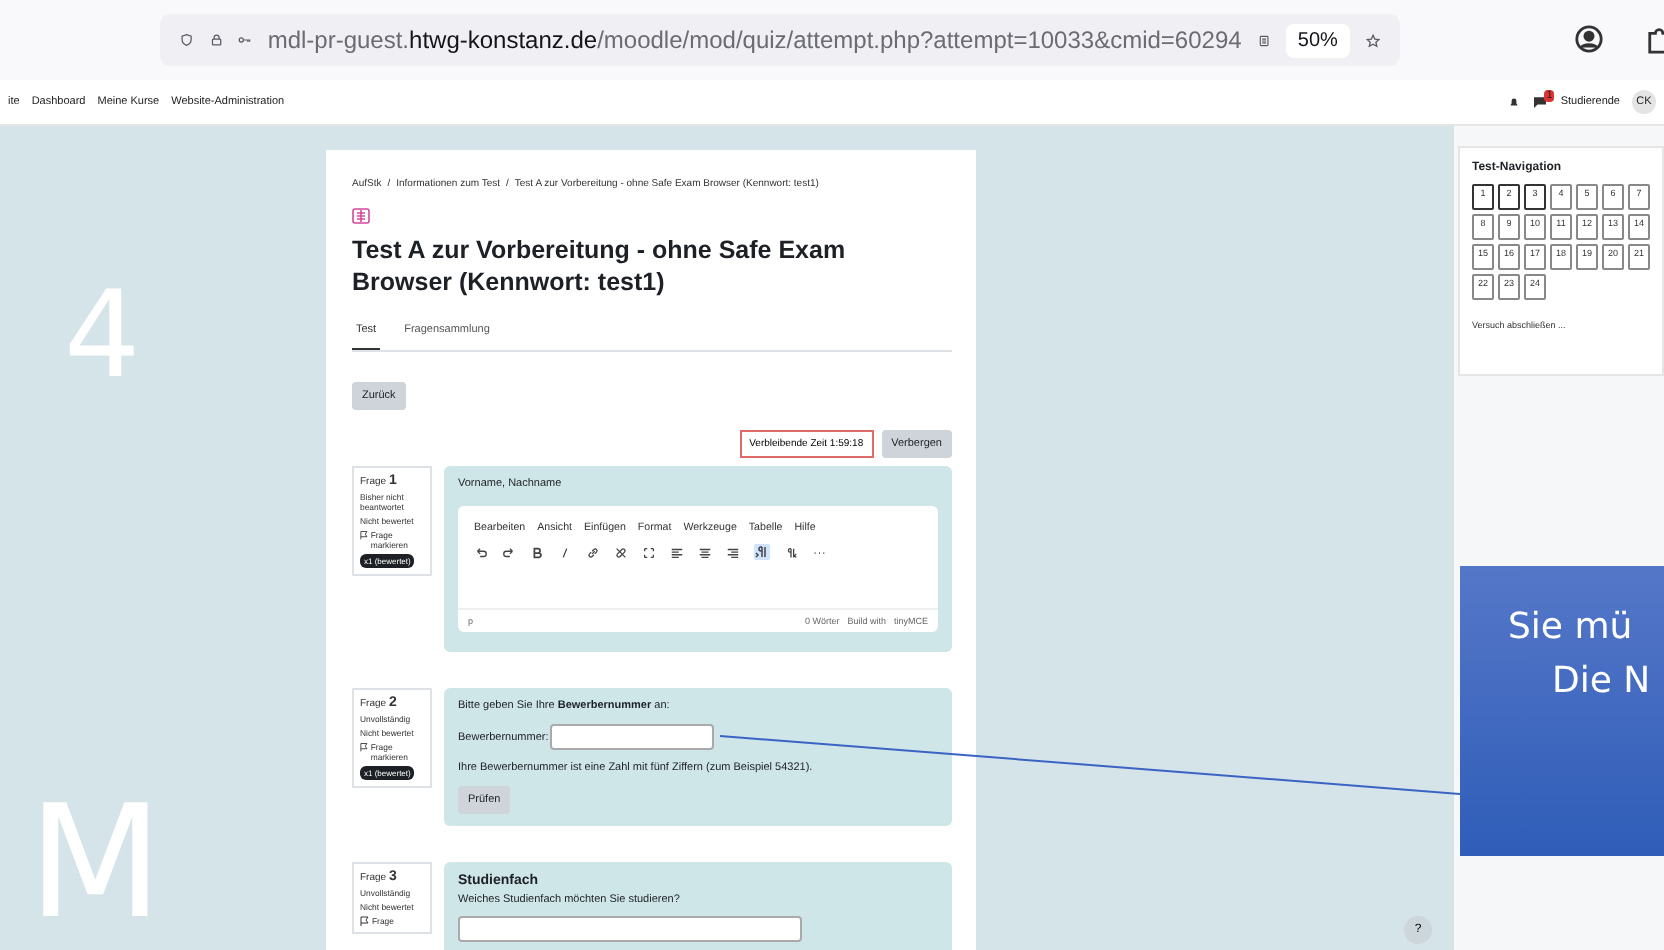 The height and width of the screenshot is (950, 1664). What do you see at coordinates (1589, 39) in the screenshot?
I see `account-icon` at bounding box center [1589, 39].